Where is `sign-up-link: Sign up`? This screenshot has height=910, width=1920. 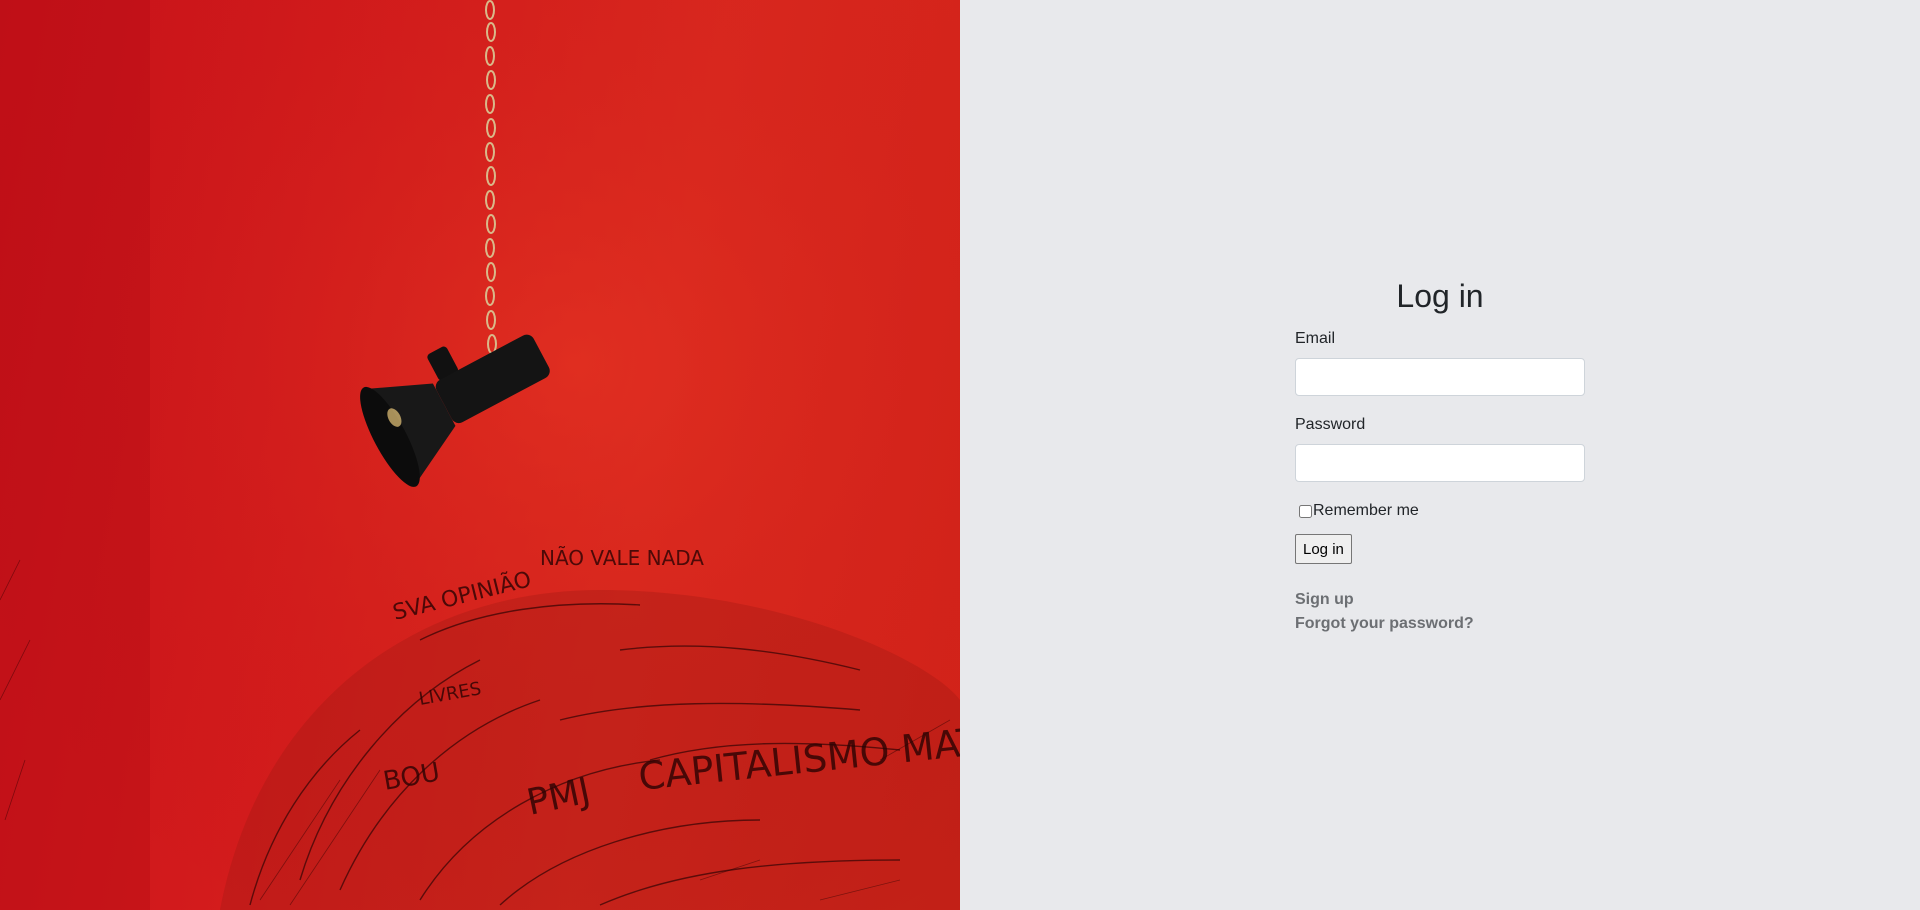
sign-up-link: Sign up is located at coordinates (1440, 600).